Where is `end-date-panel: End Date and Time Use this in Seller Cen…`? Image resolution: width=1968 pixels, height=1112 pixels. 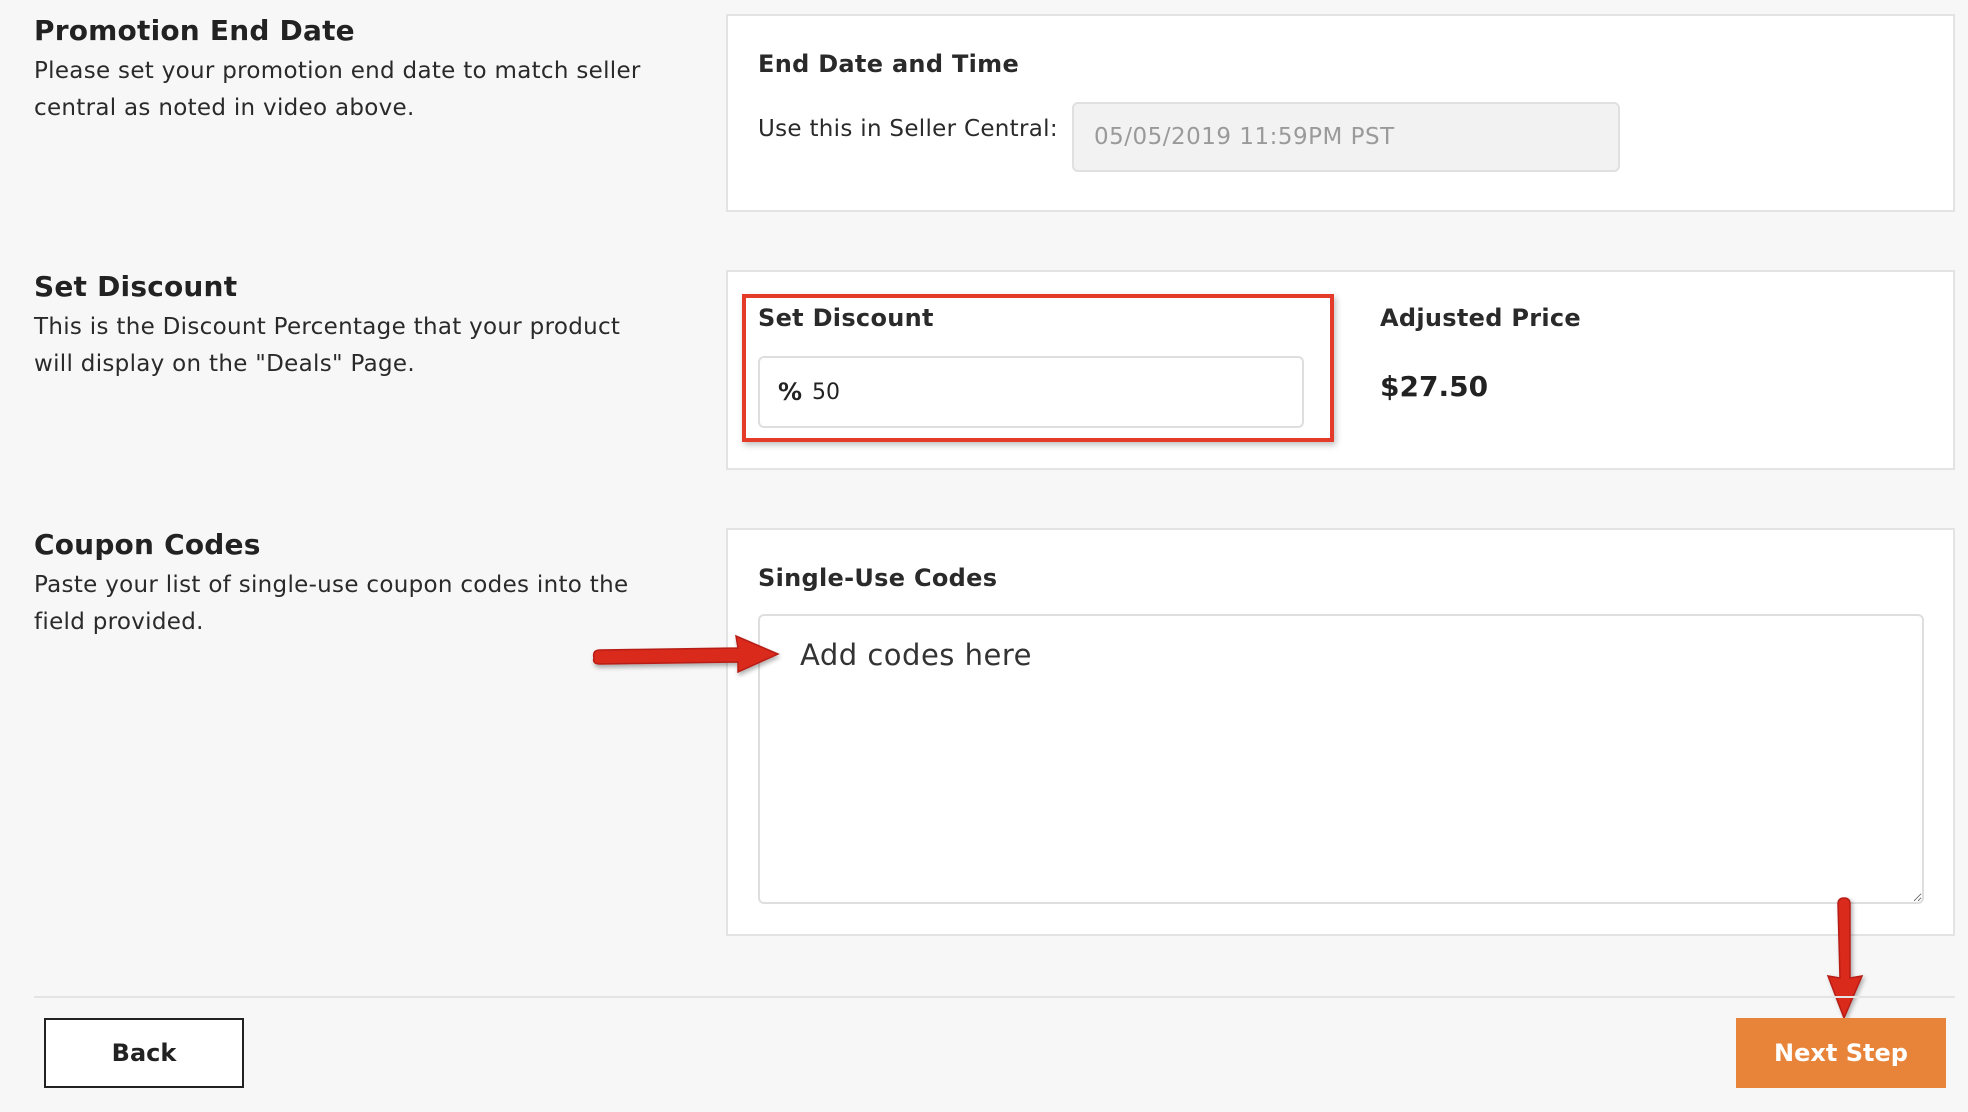
end-date-panel: End Date and Time Use this in Seller Cen… is located at coordinates (1340, 113).